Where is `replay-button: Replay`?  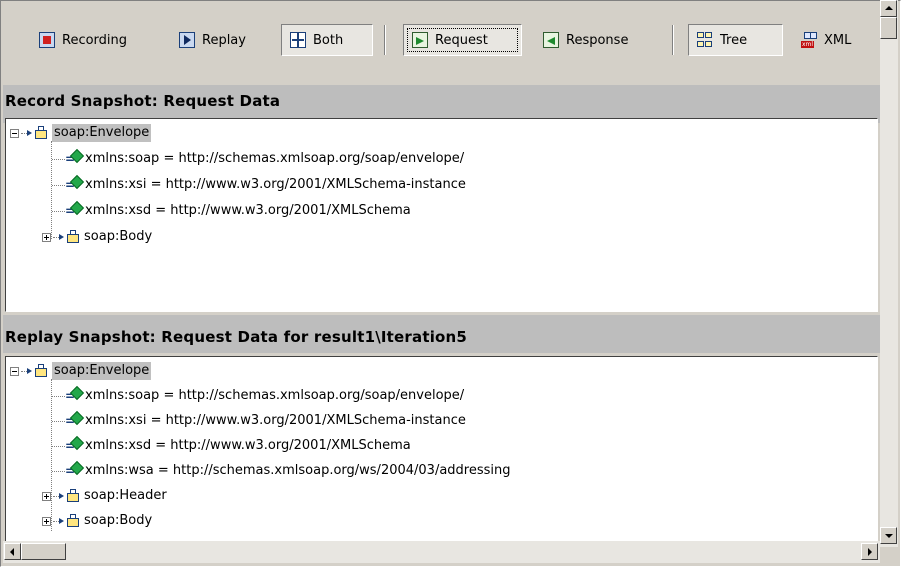
replay-button: Replay is located at coordinates (212, 40).